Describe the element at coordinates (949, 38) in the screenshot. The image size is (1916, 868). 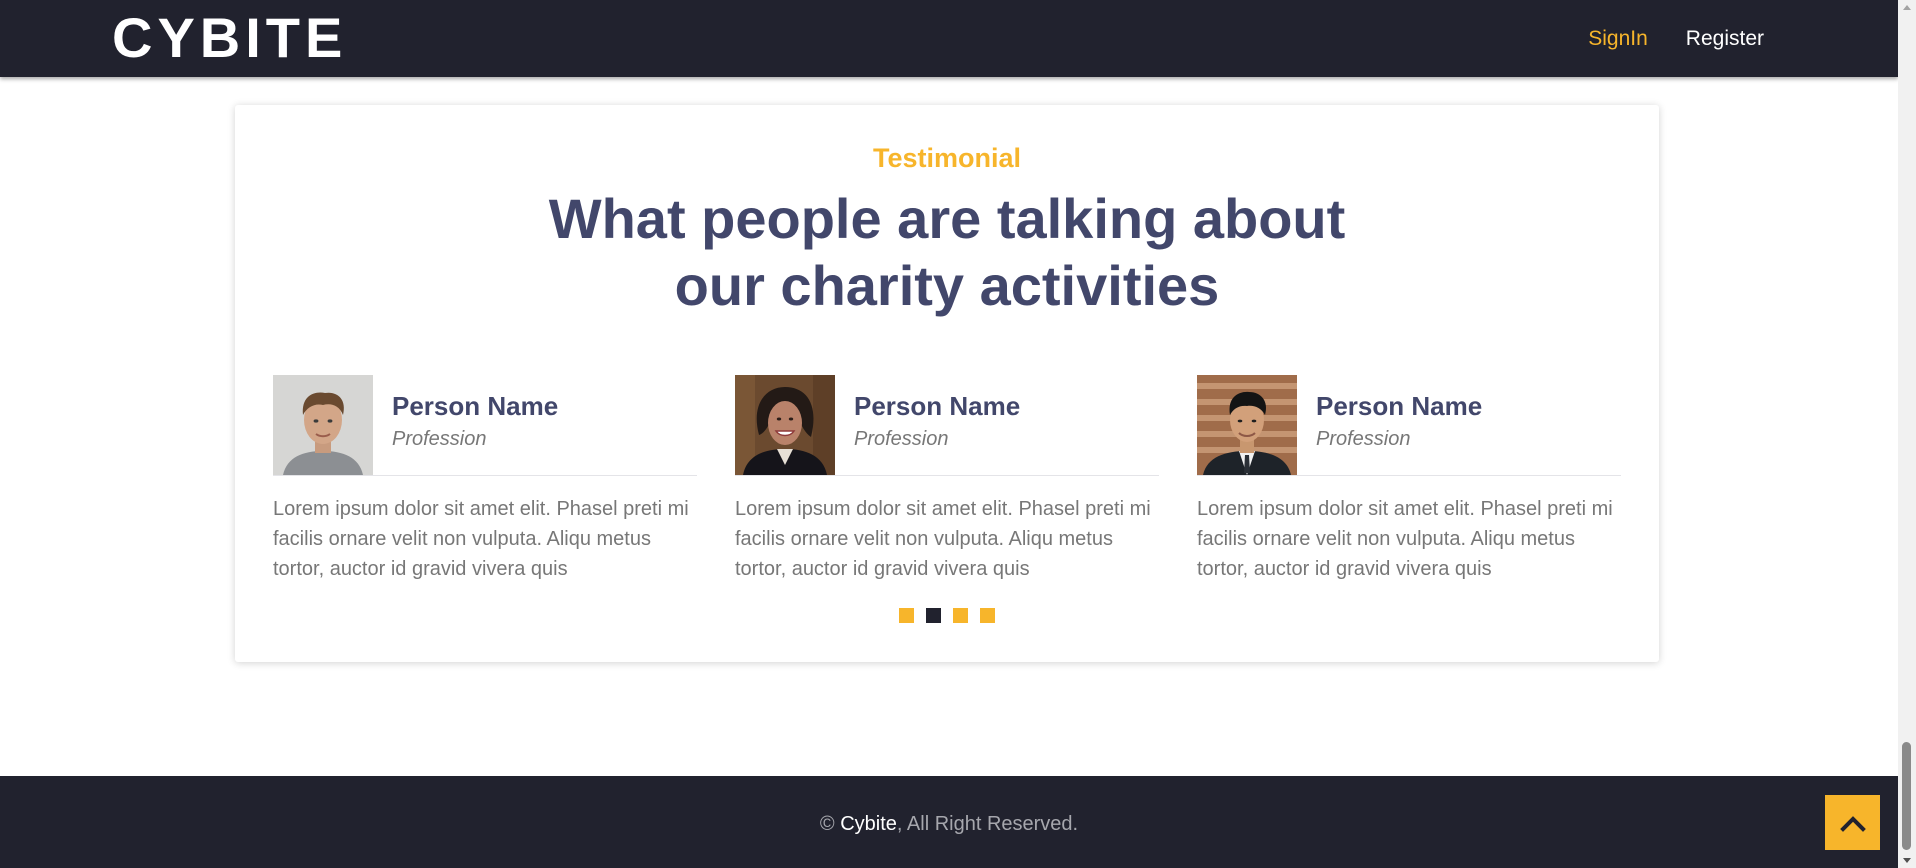
I see `top-navbar: CYBITE SignIn Register` at that location.